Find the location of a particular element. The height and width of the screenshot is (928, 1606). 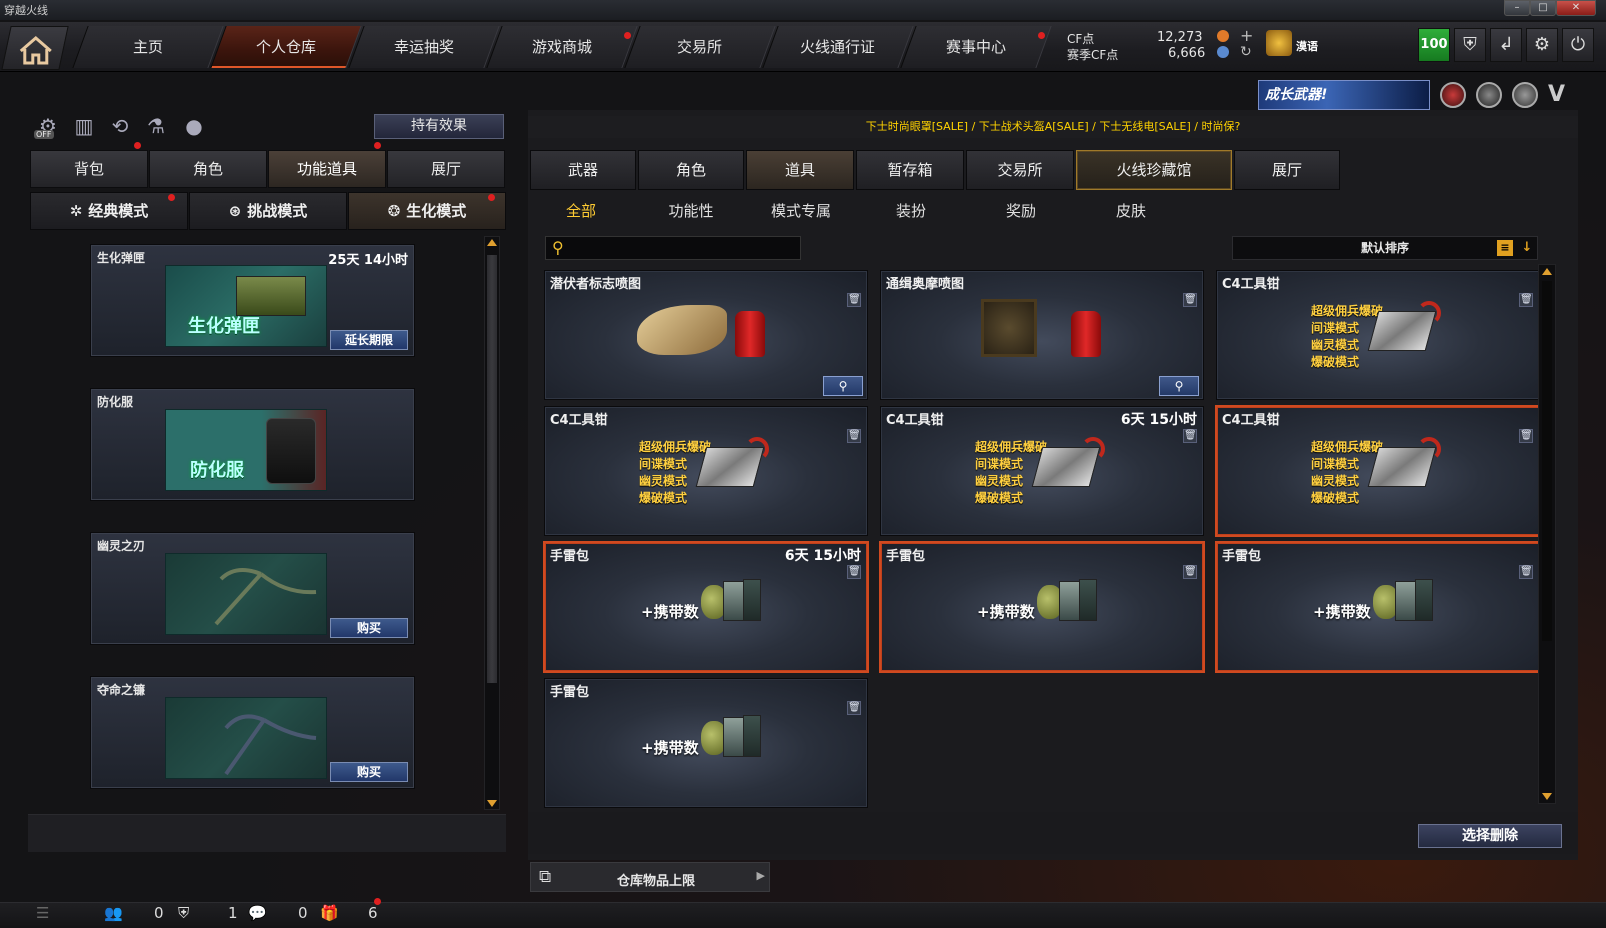

chat-icon: 💬 is located at coordinates (257, 913).